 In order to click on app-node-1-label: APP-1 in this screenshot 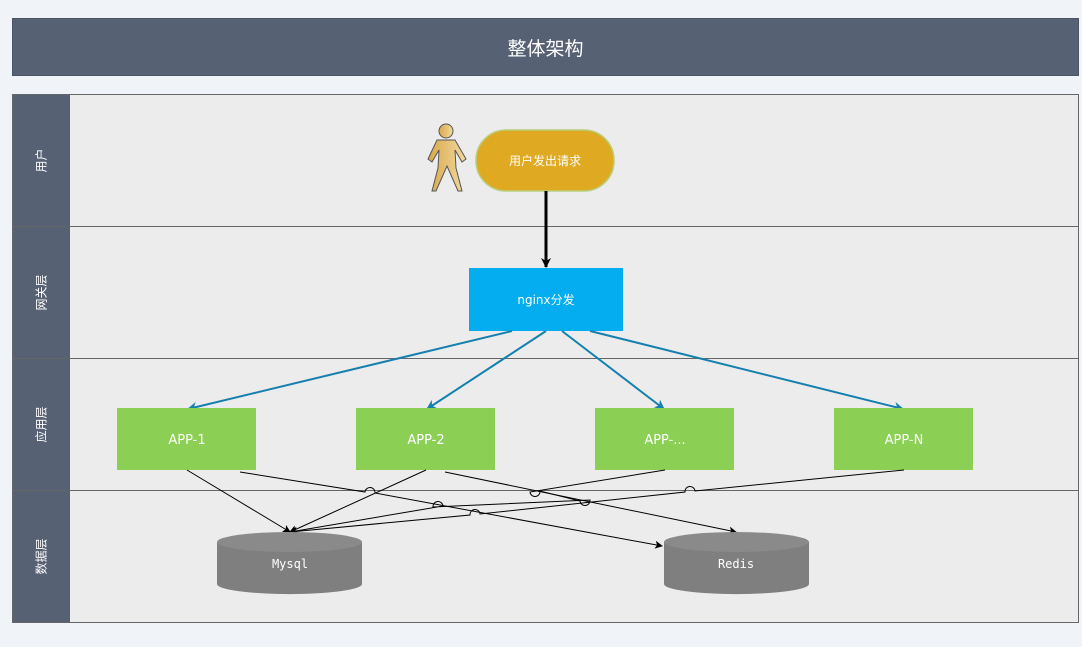, I will do `click(186, 440)`.